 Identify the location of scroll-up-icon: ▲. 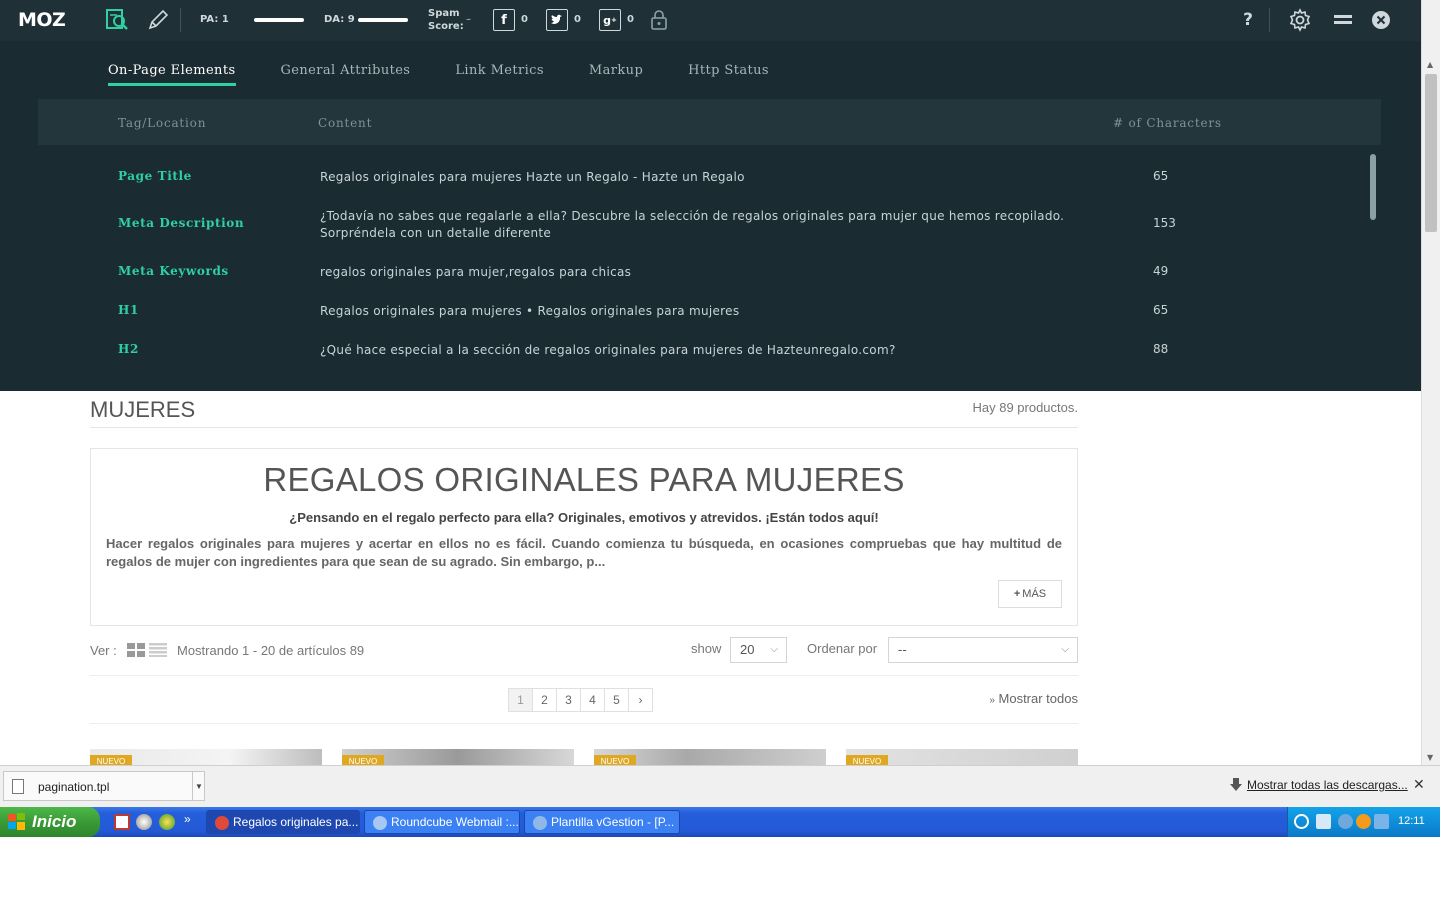
(1430, 64).